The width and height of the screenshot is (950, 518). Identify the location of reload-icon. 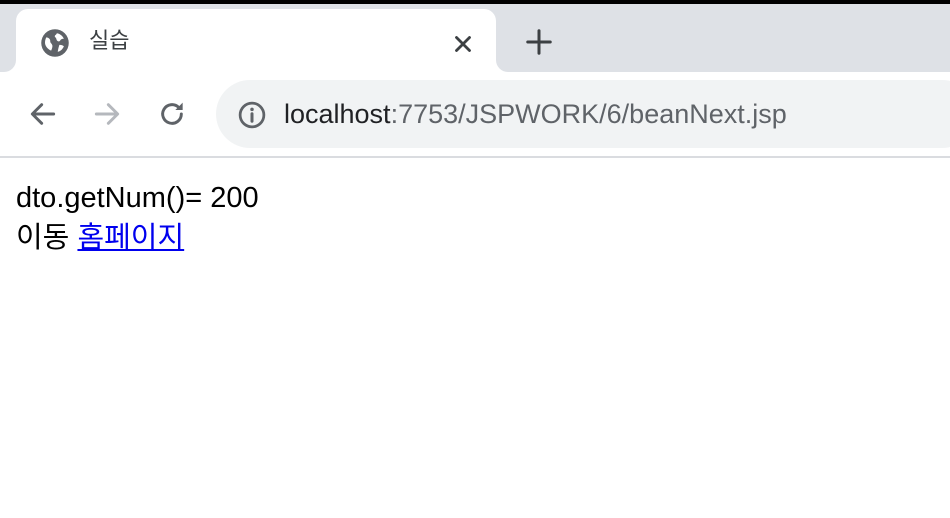
(172, 114).